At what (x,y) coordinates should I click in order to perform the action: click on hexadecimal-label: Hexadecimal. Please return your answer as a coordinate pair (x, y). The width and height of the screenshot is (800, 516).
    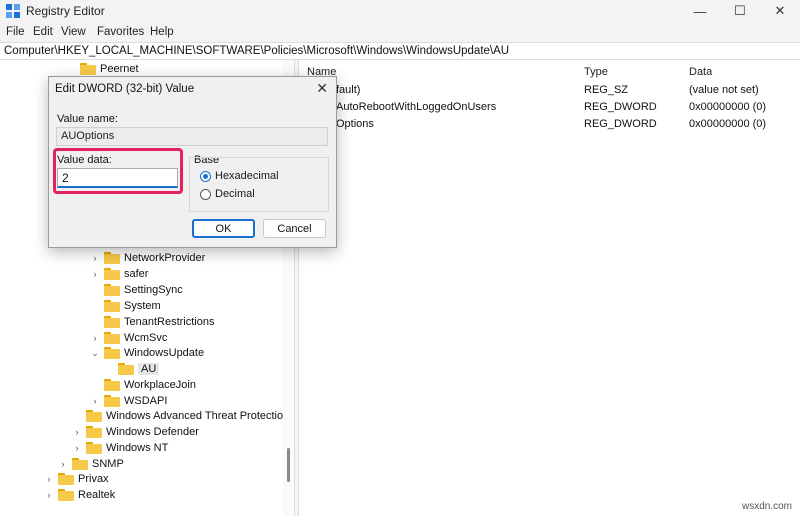
    Looking at the image, I should click on (247, 176).